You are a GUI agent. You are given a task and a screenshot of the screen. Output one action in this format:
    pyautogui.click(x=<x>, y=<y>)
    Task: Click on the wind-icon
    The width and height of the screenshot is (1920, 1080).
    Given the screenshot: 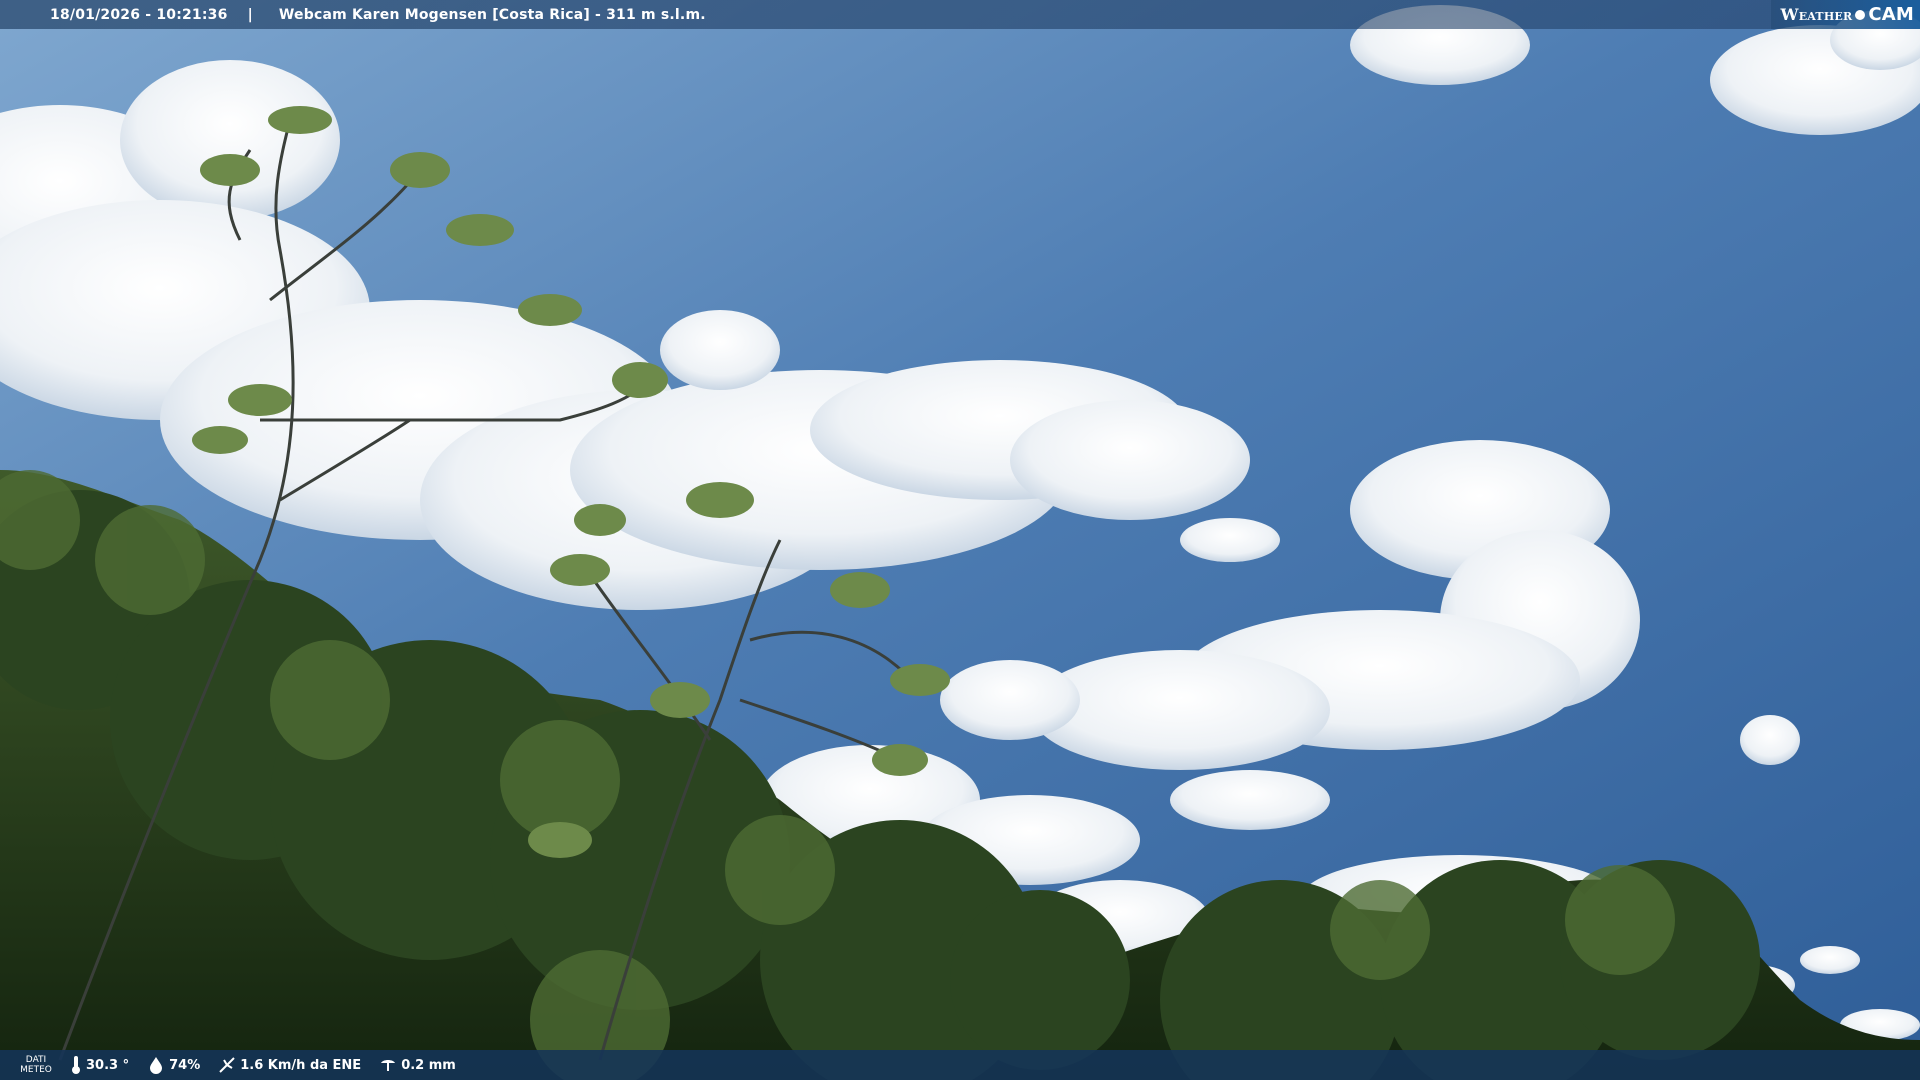 What is the action you would take?
    pyautogui.click(x=227, y=1065)
    